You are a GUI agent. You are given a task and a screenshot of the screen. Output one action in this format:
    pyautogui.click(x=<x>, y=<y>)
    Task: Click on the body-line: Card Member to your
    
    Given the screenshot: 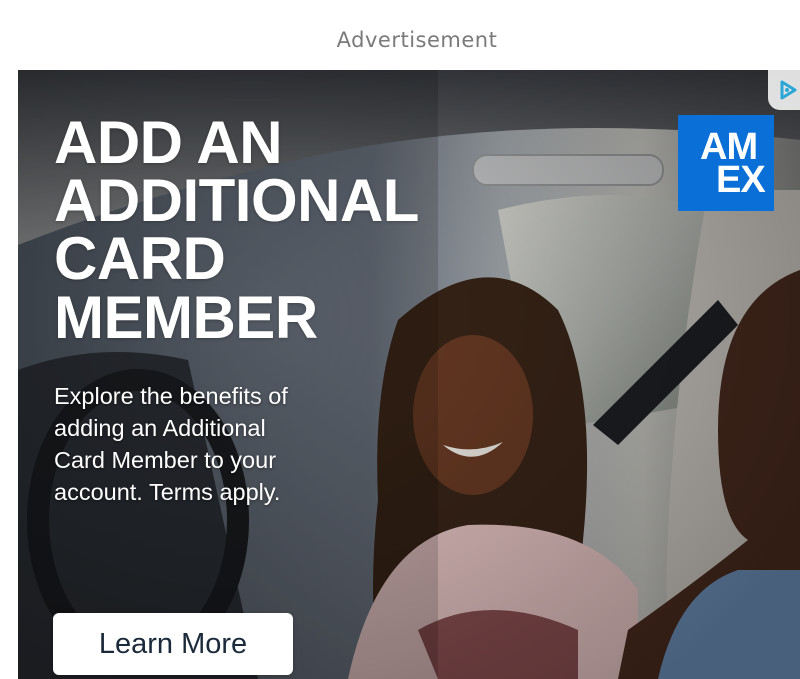 What is the action you would take?
    pyautogui.click(x=165, y=459)
    